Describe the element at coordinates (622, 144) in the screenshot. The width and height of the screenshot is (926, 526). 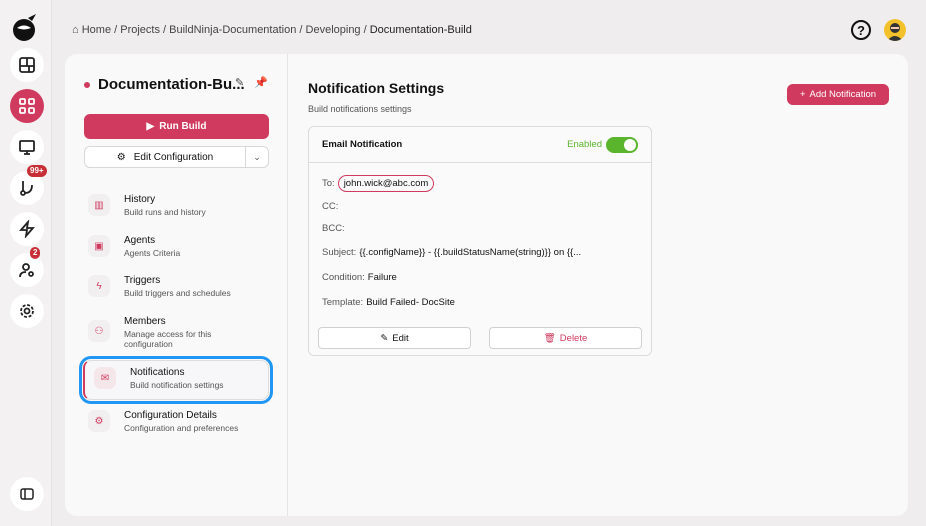
I see `enabled-toggle` at that location.